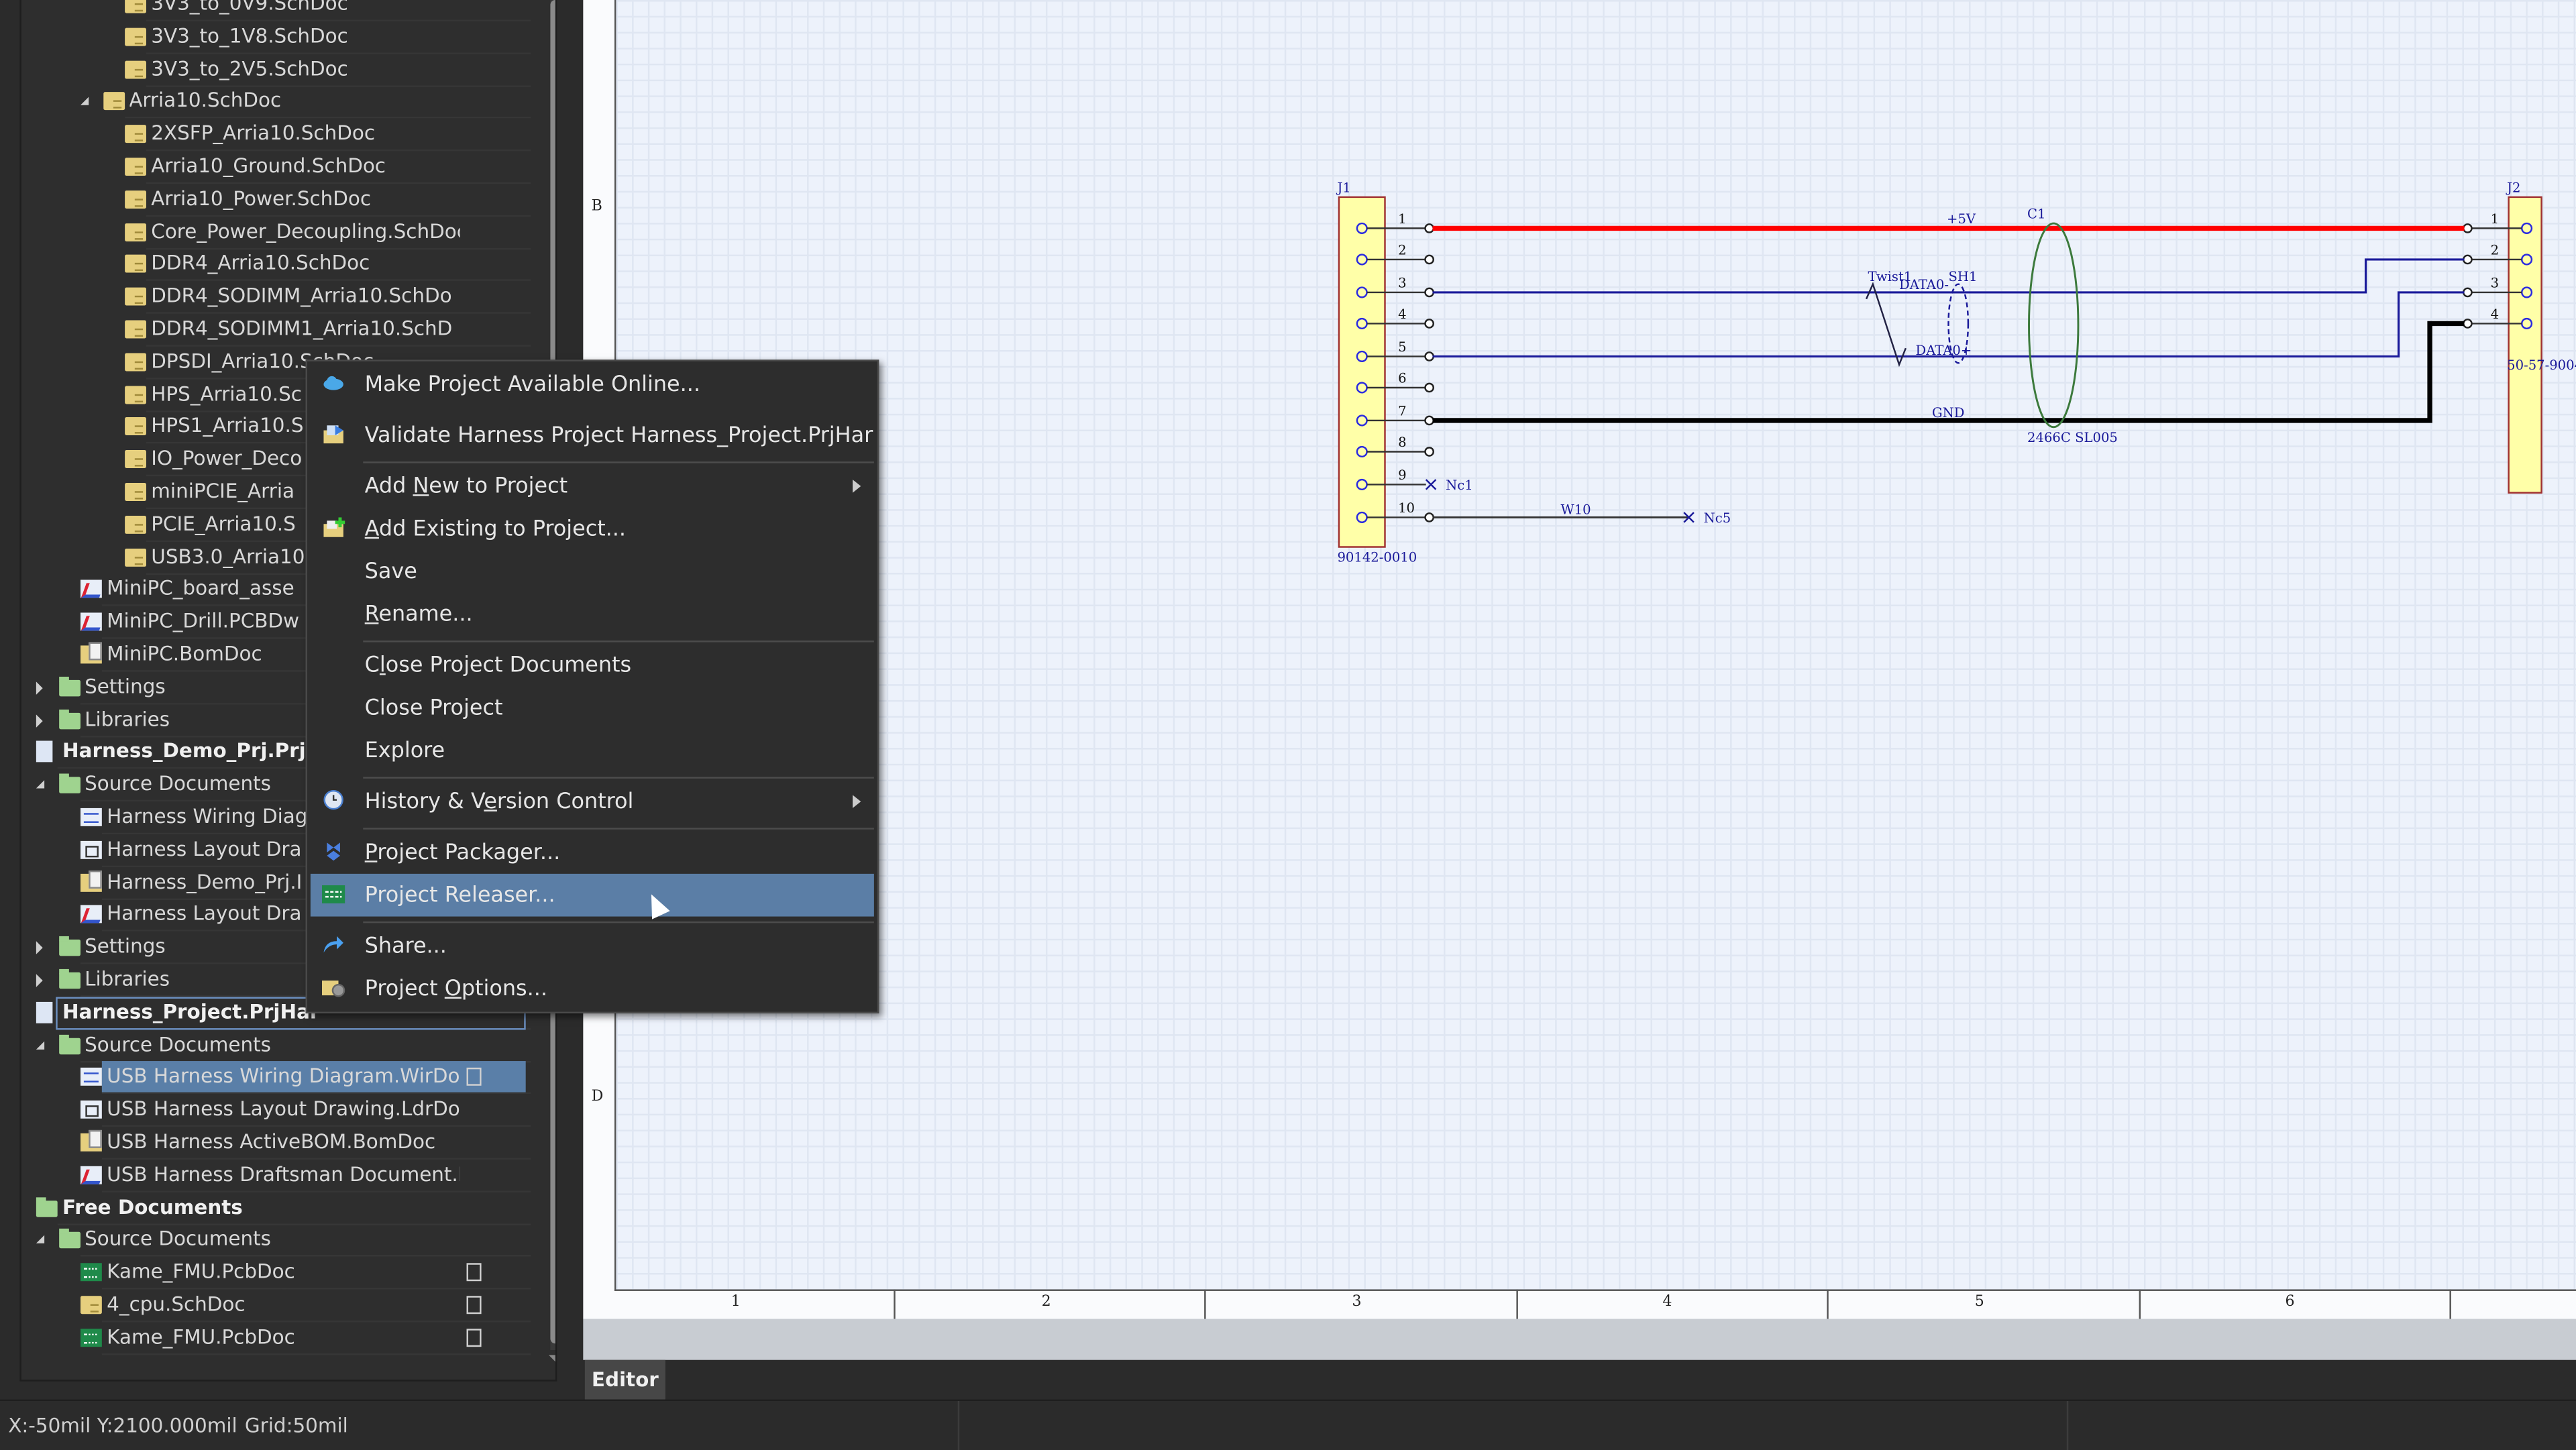 The height and width of the screenshot is (1450, 2576). Describe the element at coordinates (91, 1272) in the screenshot. I see `pcb-doc-icon` at that location.